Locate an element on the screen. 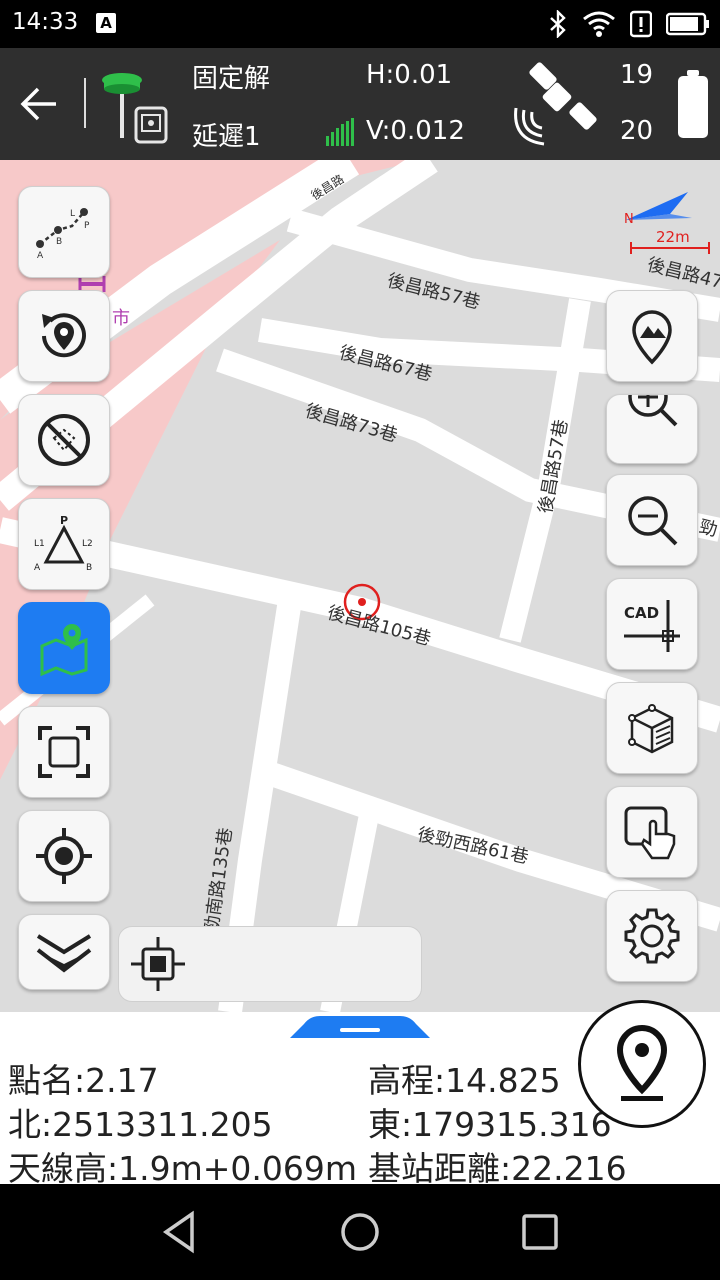 The width and height of the screenshot is (720, 1280). collapse-button is located at coordinates (64, 952).